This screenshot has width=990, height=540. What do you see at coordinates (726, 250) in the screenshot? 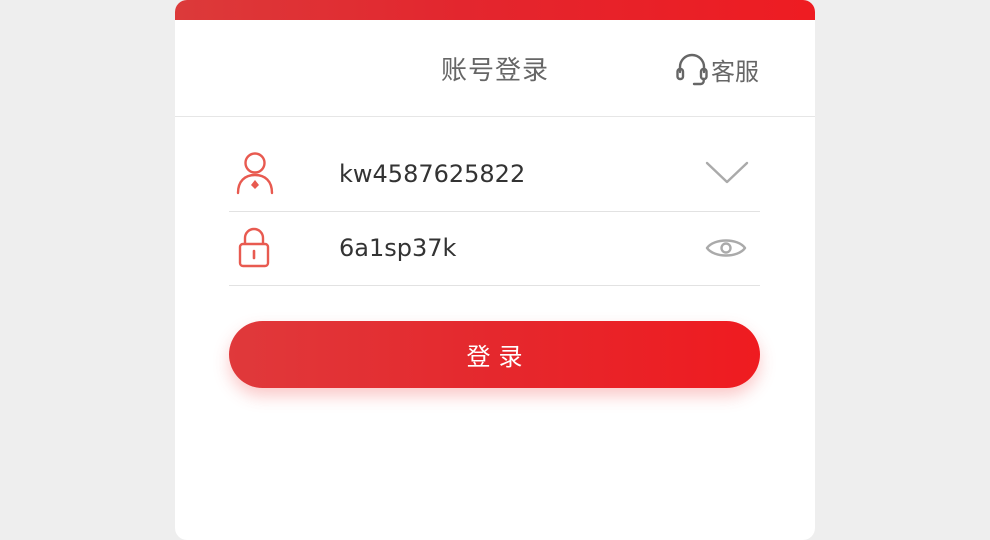
I see `eye-icon` at bounding box center [726, 250].